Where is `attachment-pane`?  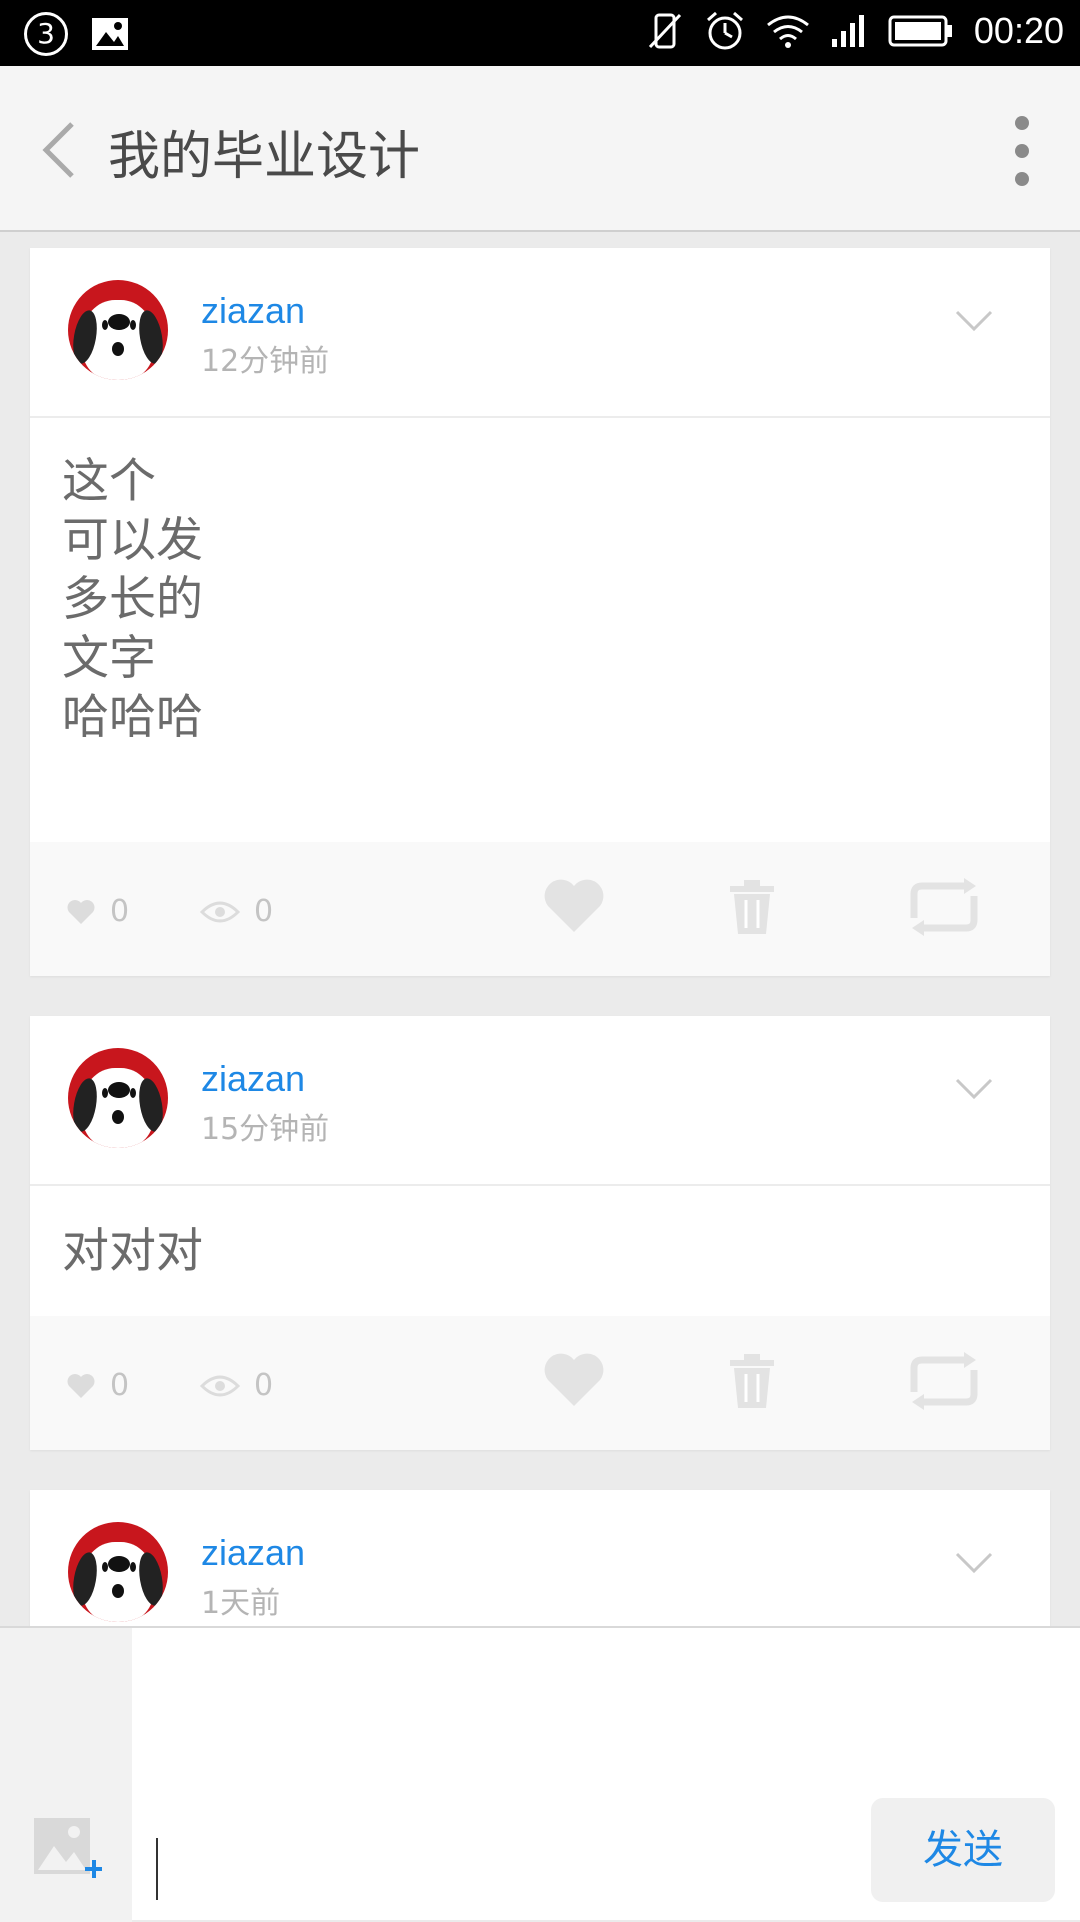
attachment-pane is located at coordinates (66, 1775).